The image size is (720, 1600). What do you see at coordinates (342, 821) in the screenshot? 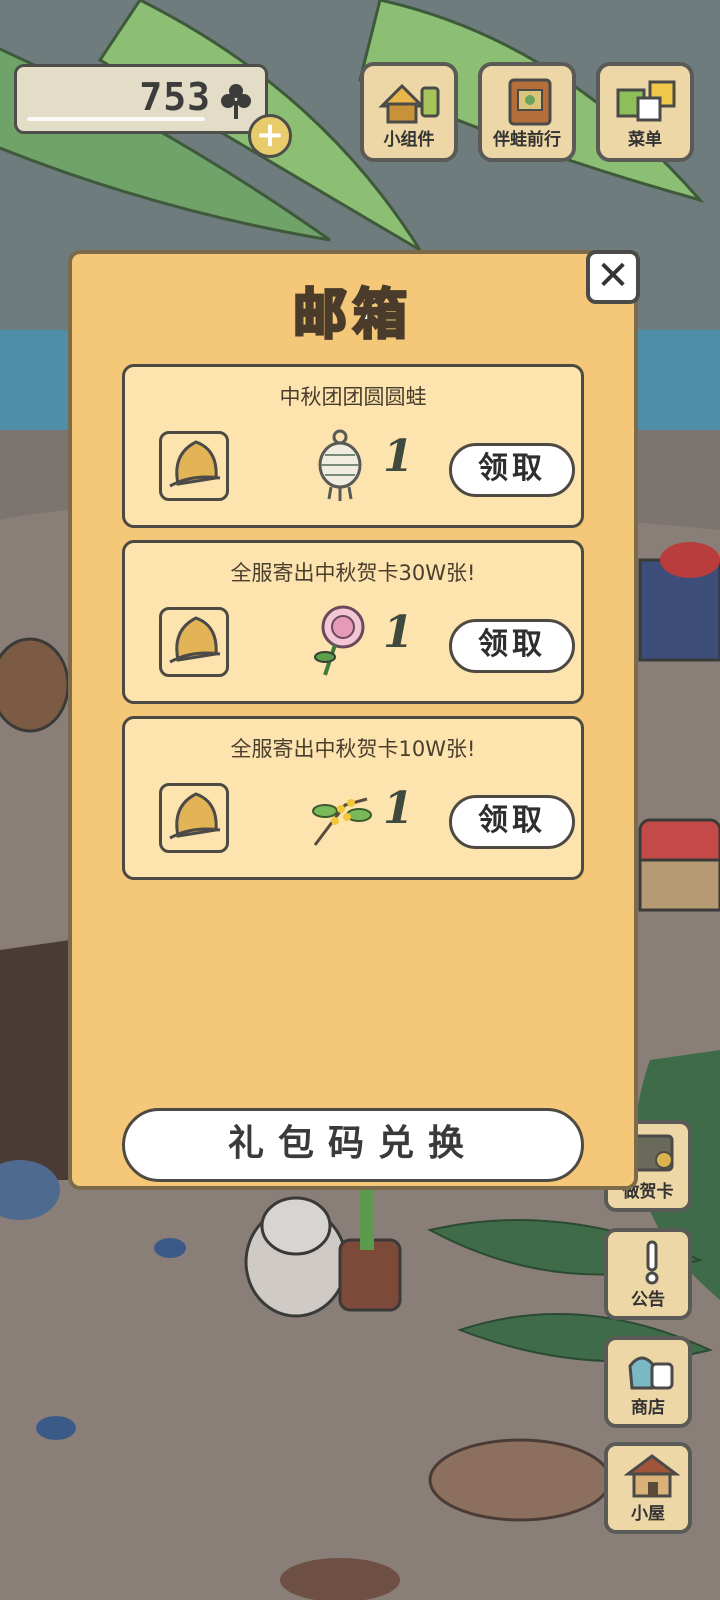
I see `osmanthus-sprig-icon` at bounding box center [342, 821].